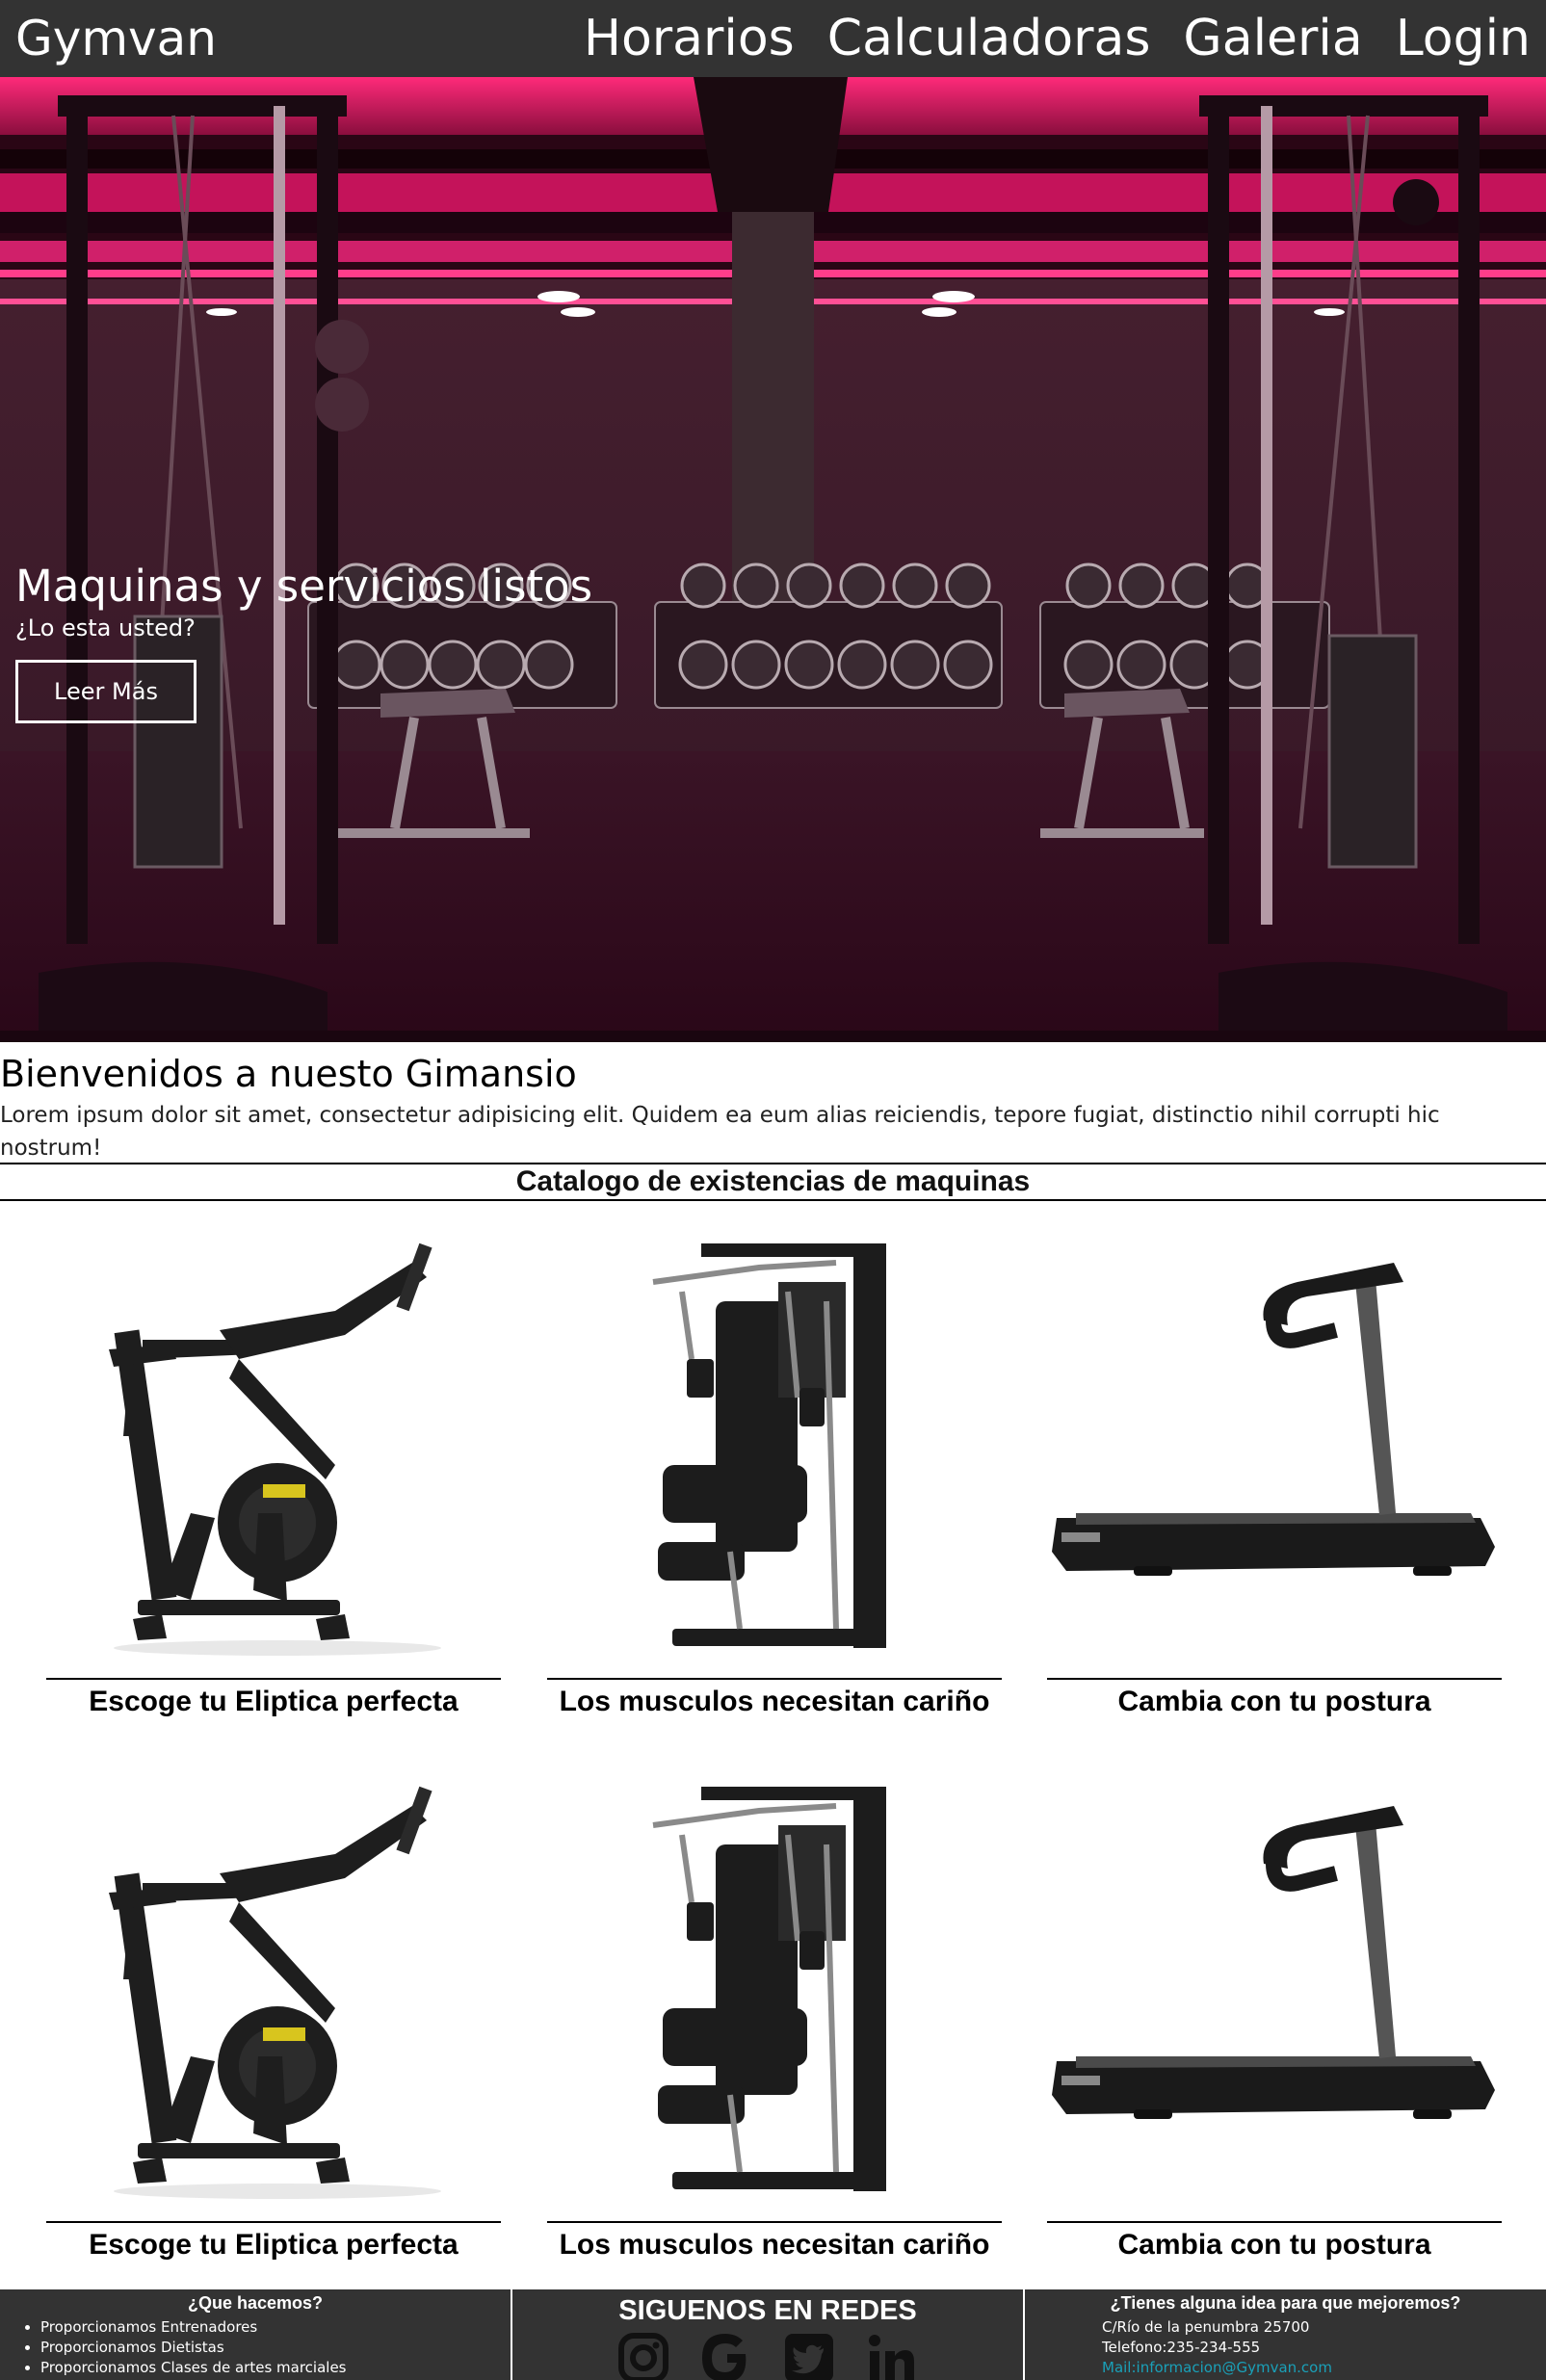  Describe the element at coordinates (892, 2356) in the screenshot. I see `linkedin-icon` at that location.